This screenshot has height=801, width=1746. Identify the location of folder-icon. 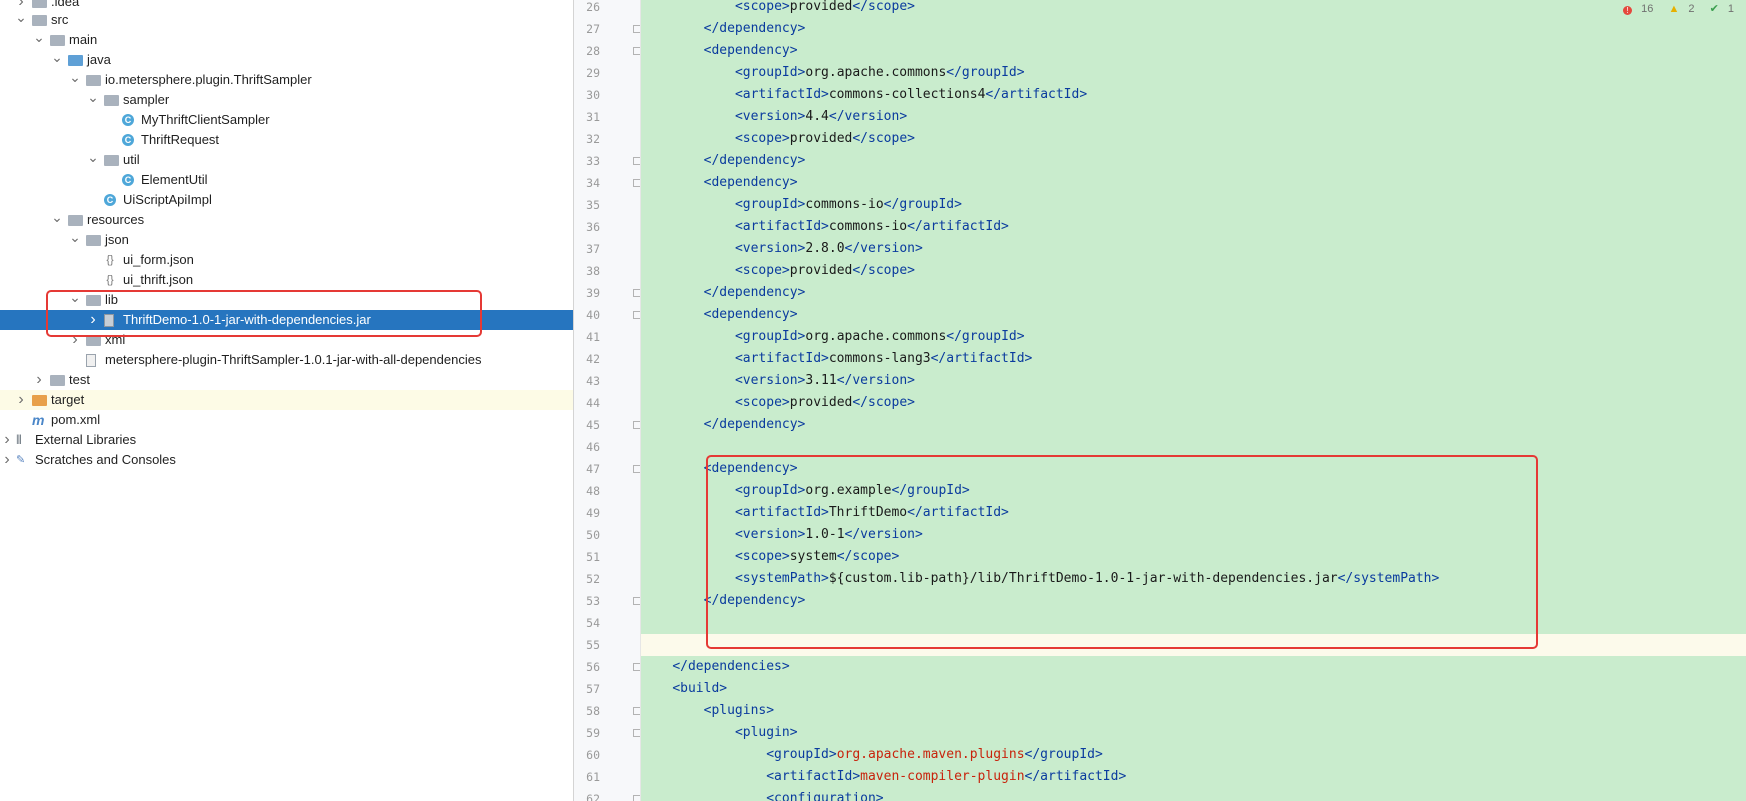
(39, 20).